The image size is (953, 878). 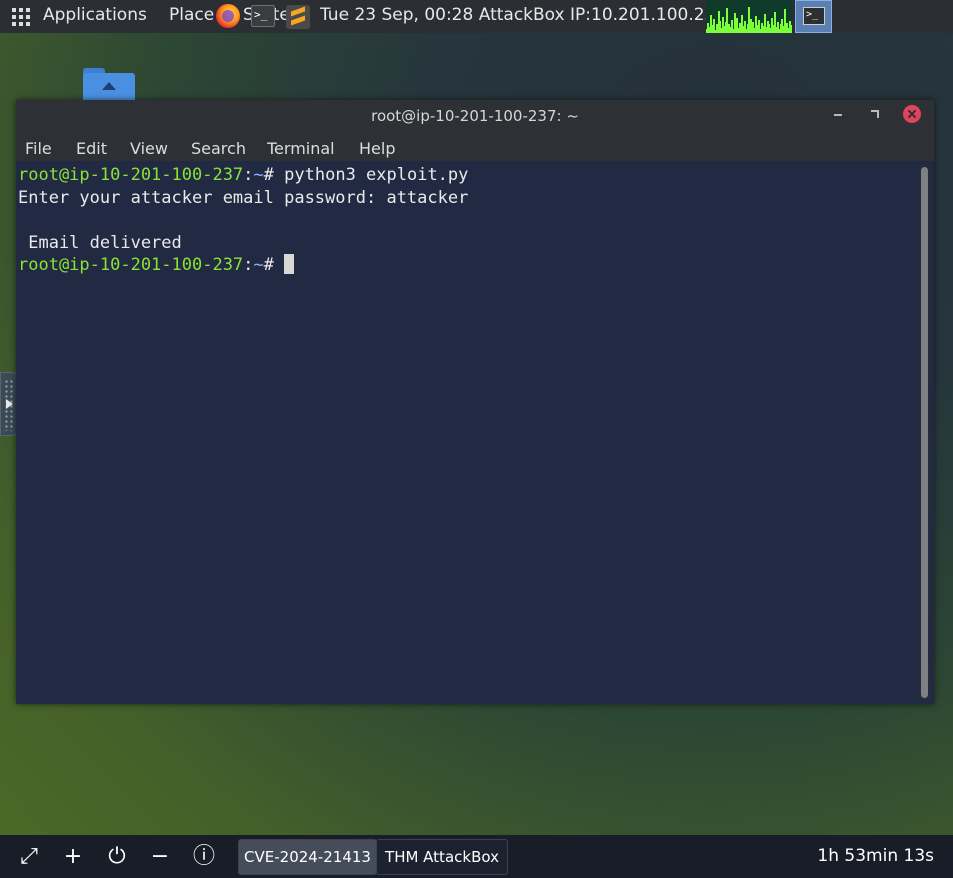 I want to click on text-cursor, so click(x=289, y=264).